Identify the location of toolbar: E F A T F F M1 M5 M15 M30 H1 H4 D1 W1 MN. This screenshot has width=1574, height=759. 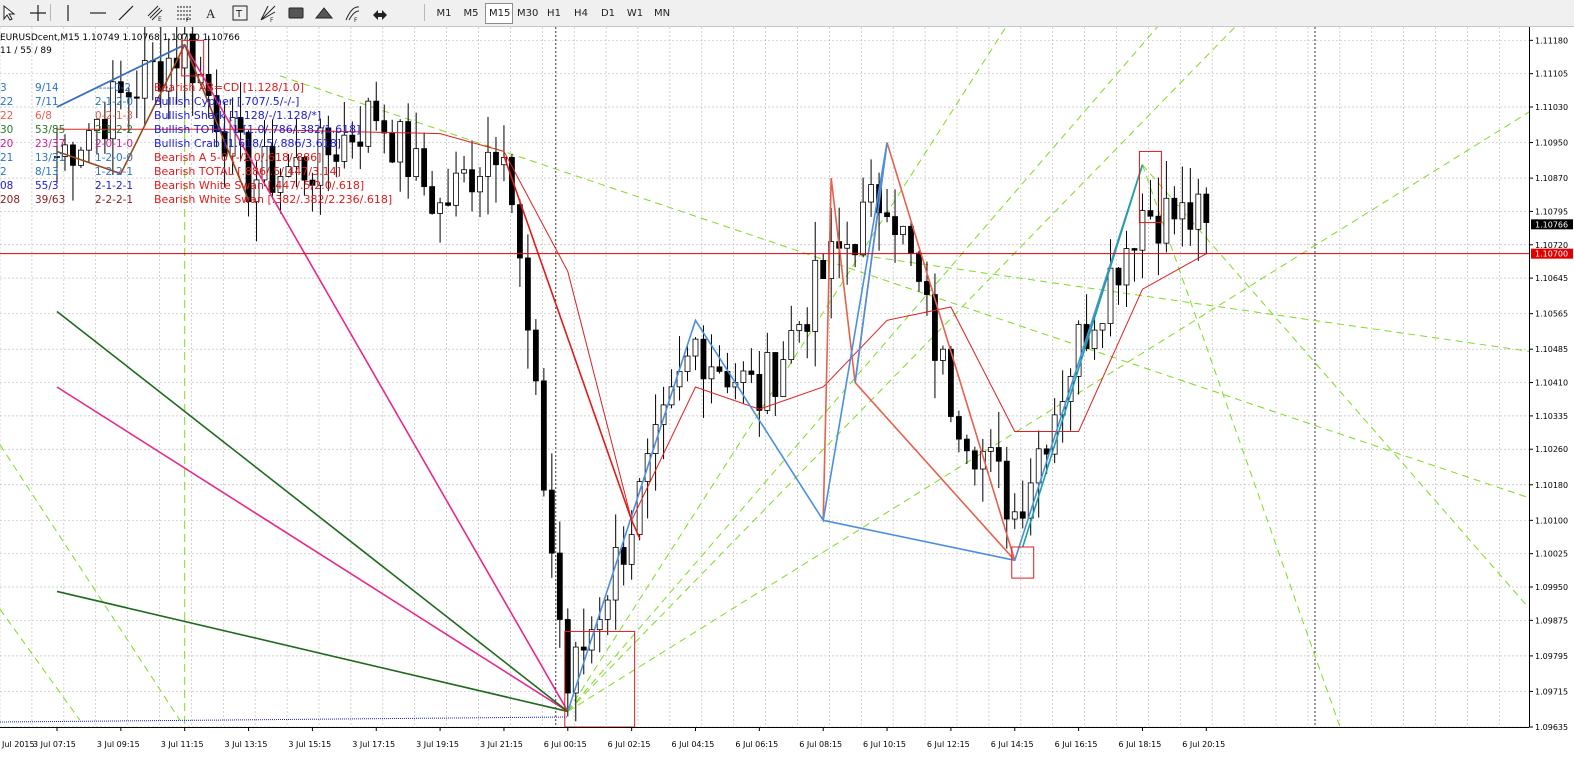
(787, 13).